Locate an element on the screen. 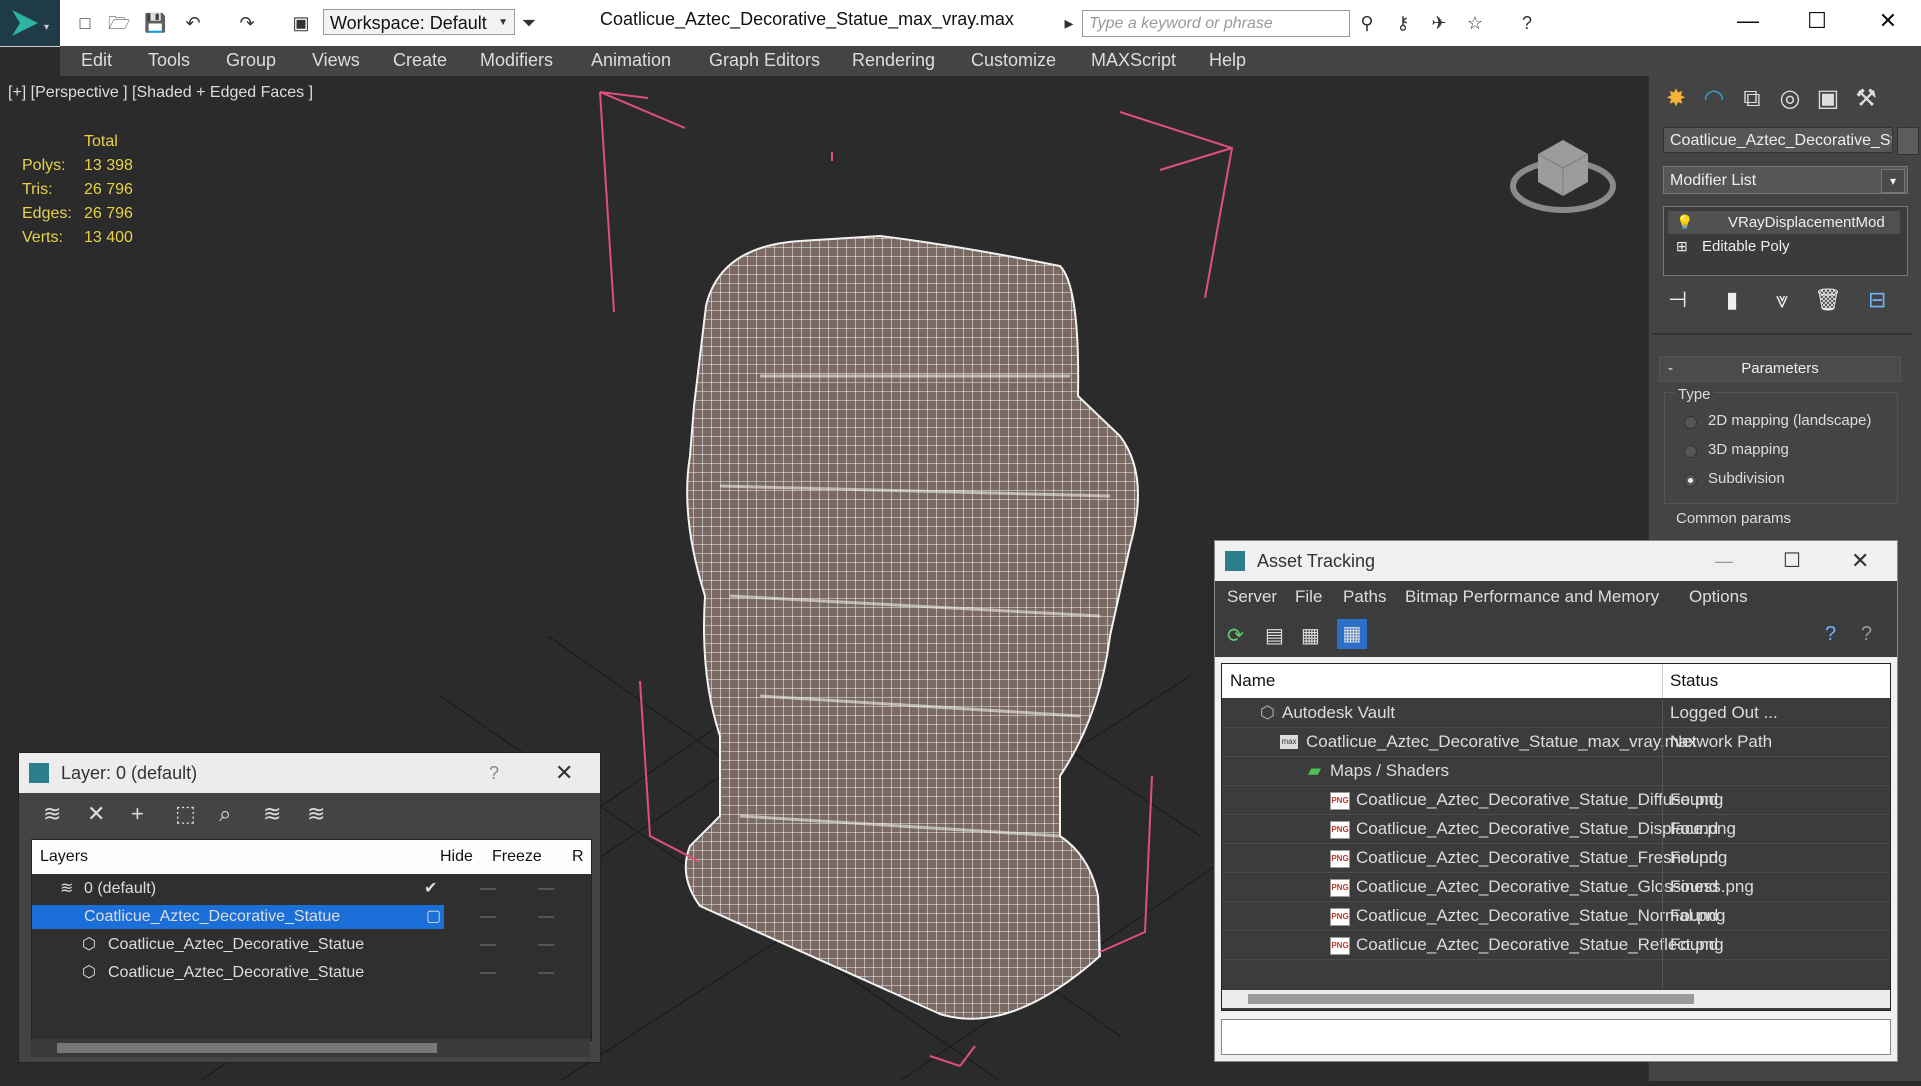 Image resolution: width=1921 pixels, height=1086 pixels. horizontal-scrollbar is located at coordinates (310, 1048).